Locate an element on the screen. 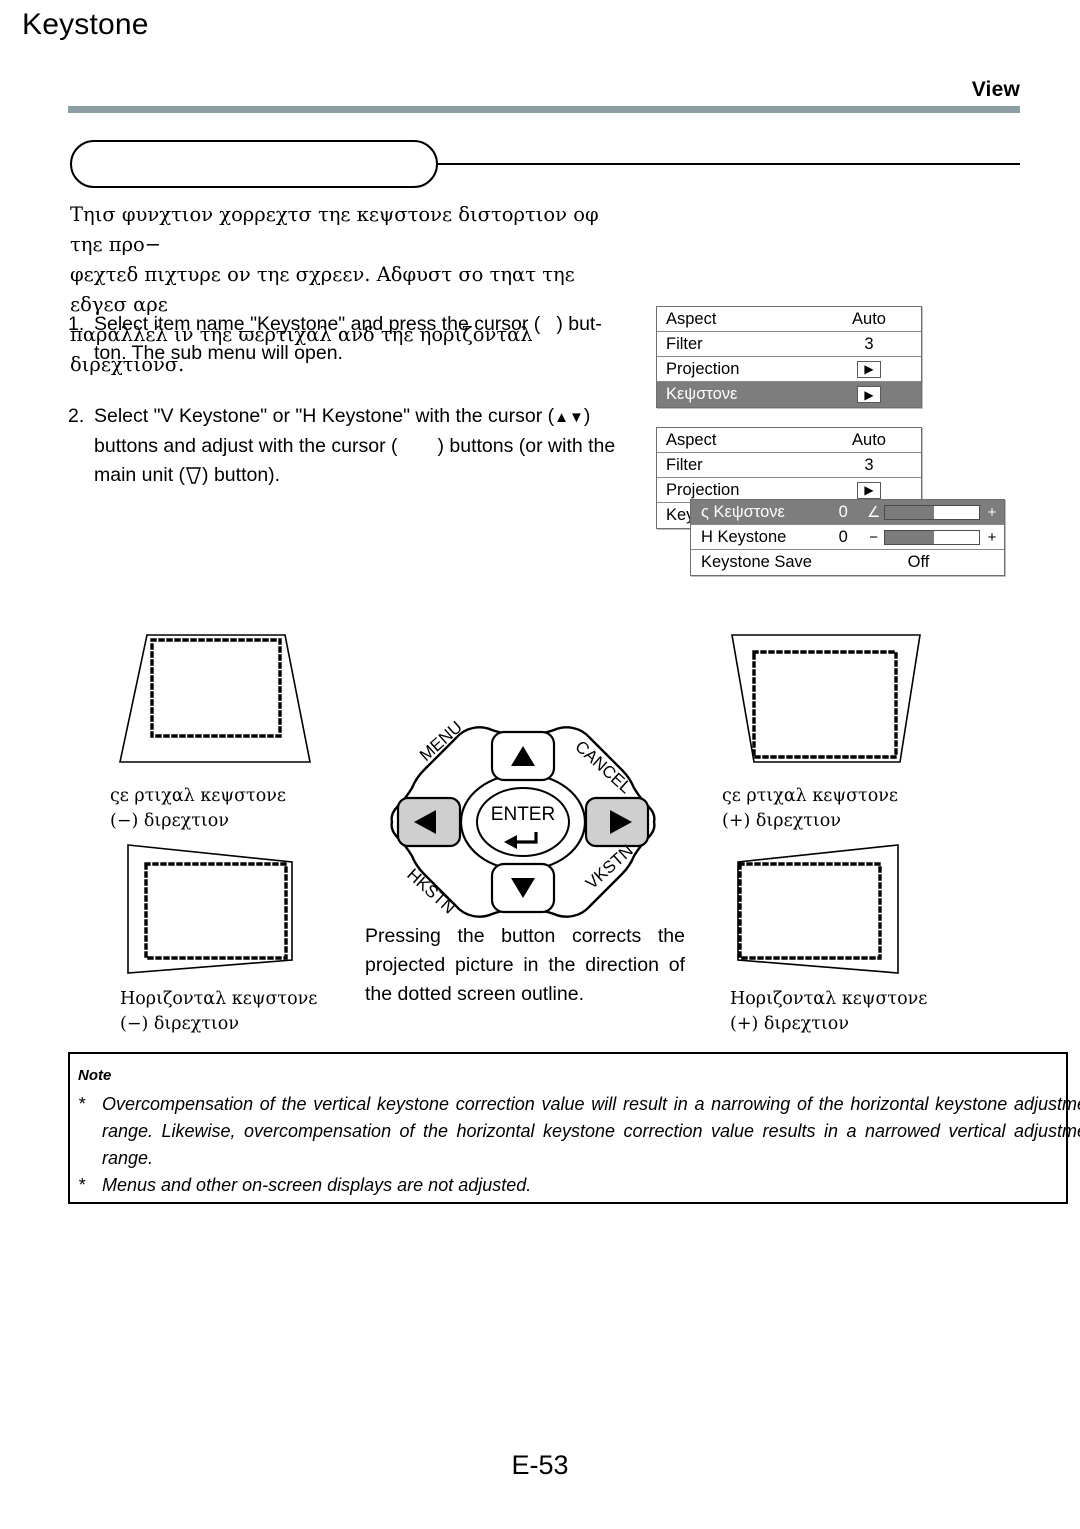 The width and height of the screenshot is (1080, 1529). figure-horizontal-keystone-minus: Ηοριζονταλ κεψστονε (−) διρεχτιον is located at coordinates (220, 938).